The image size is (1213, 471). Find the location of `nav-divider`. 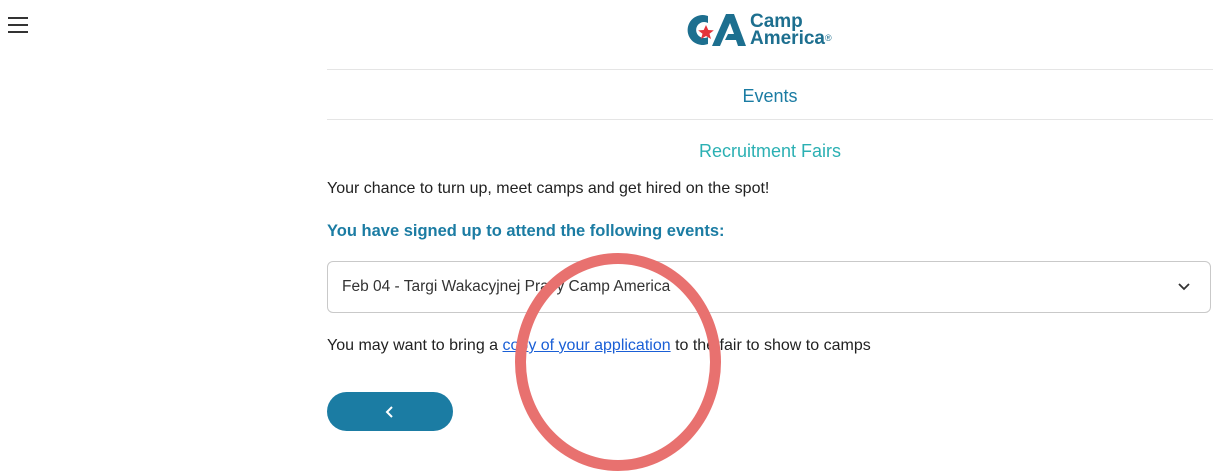

nav-divider is located at coordinates (770, 119).